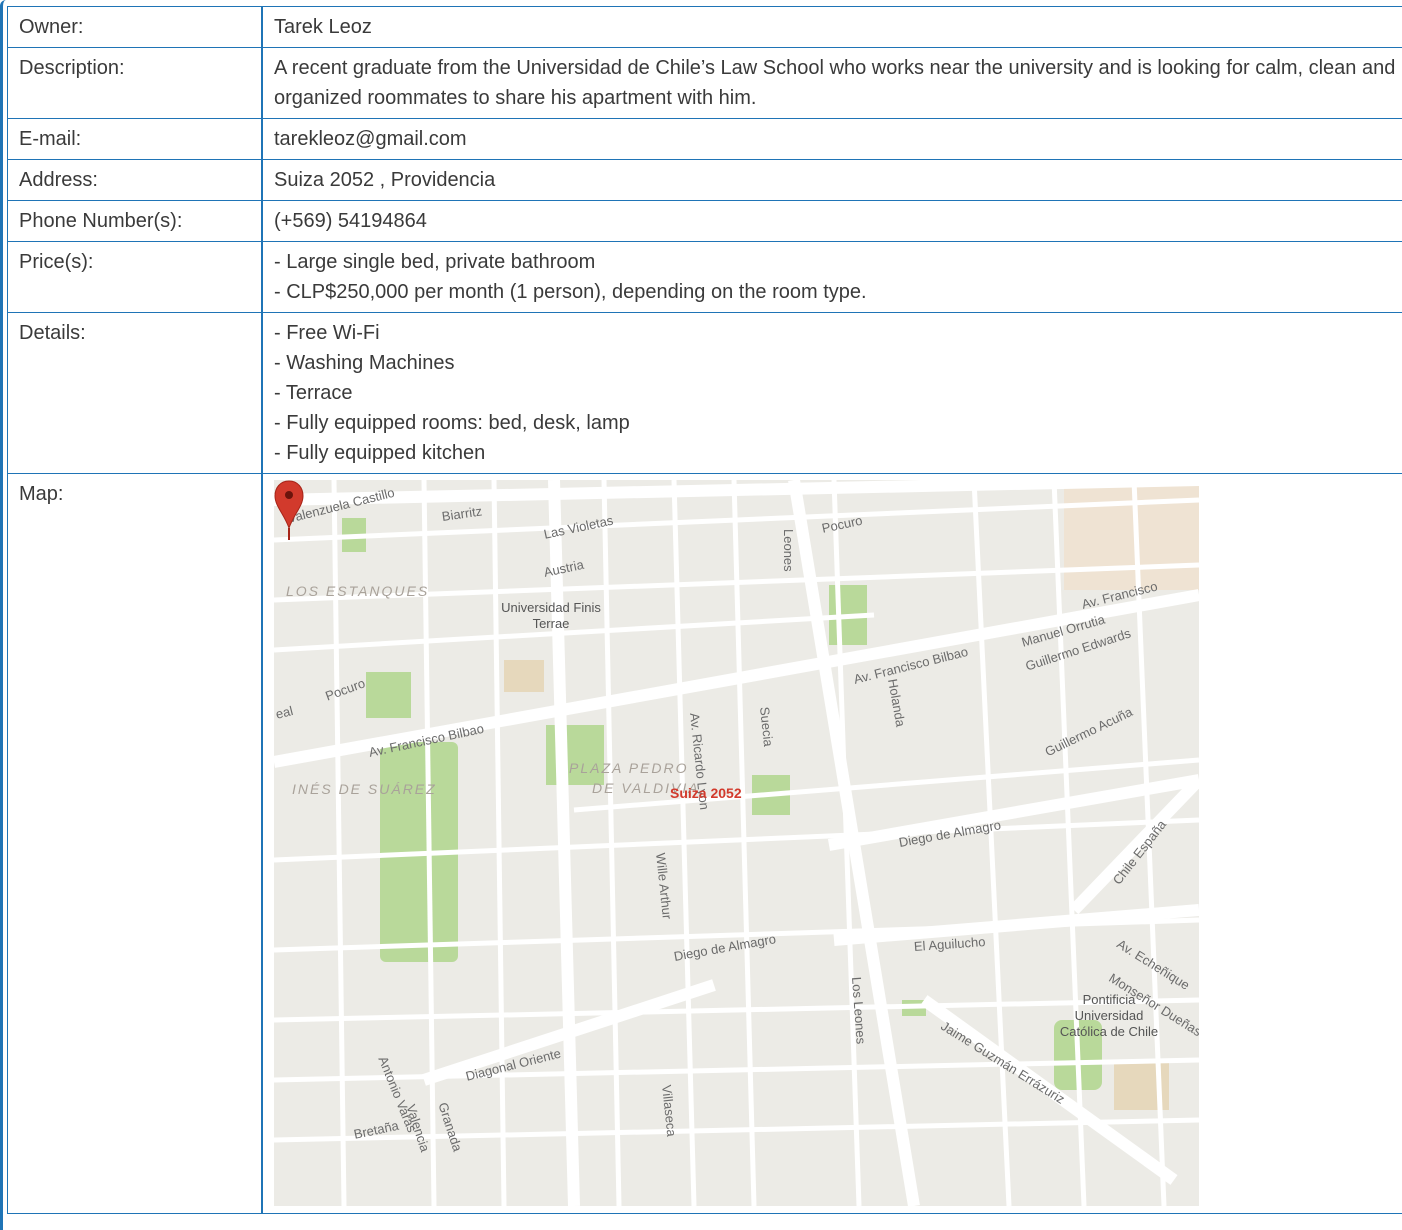  Describe the element at coordinates (452, 423) in the screenshot. I see `details-line: - Fully equipped rooms: bed, desk, lamp` at that location.